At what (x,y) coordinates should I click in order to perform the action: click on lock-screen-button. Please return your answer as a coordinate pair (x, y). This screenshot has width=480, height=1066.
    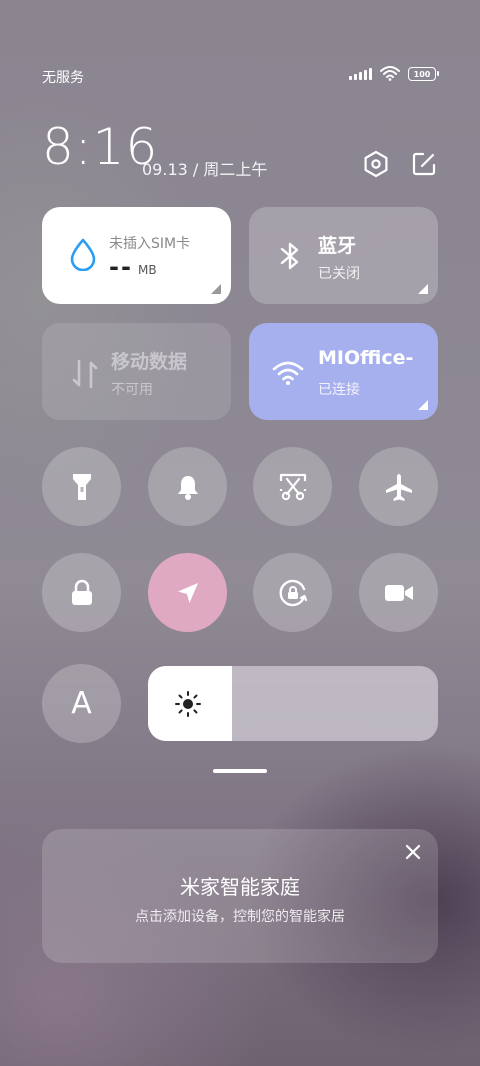
    Looking at the image, I should click on (81, 592).